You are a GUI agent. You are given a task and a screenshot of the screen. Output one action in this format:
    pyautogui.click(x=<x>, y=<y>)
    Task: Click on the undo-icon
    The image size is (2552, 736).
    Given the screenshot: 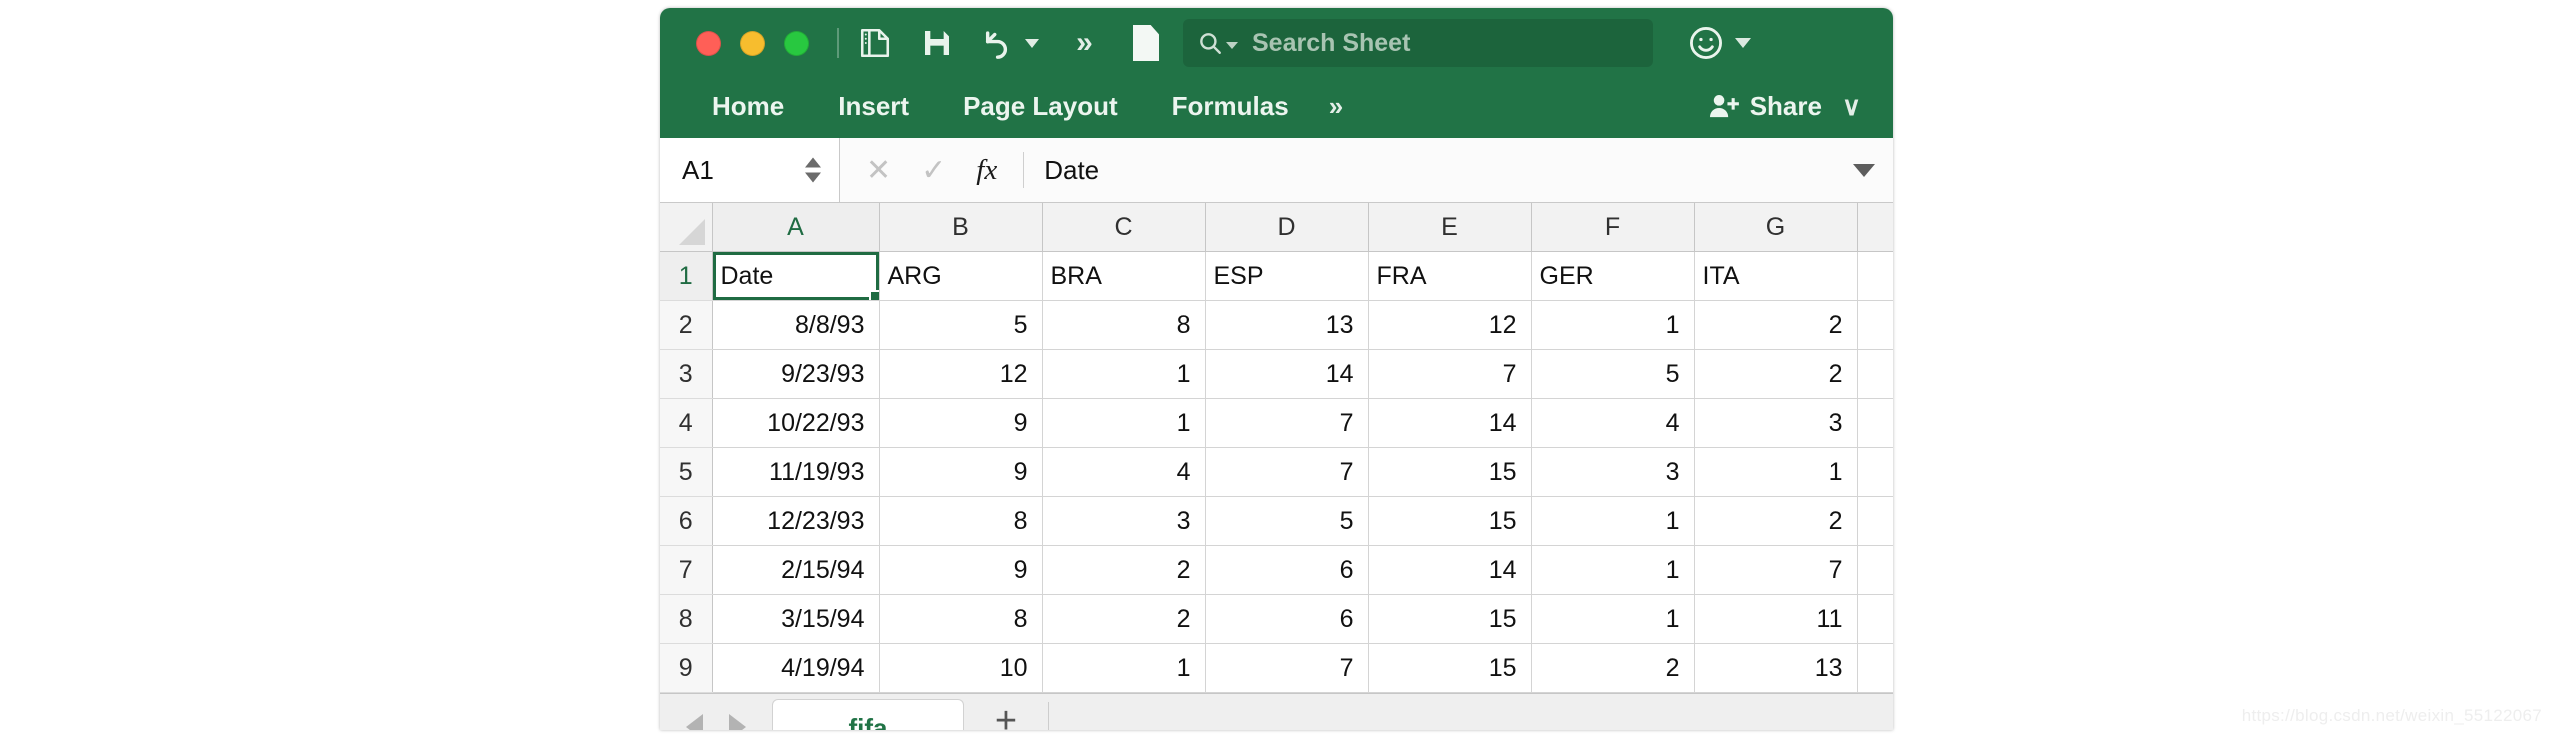 What is the action you would take?
    pyautogui.click(x=999, y=43)
    